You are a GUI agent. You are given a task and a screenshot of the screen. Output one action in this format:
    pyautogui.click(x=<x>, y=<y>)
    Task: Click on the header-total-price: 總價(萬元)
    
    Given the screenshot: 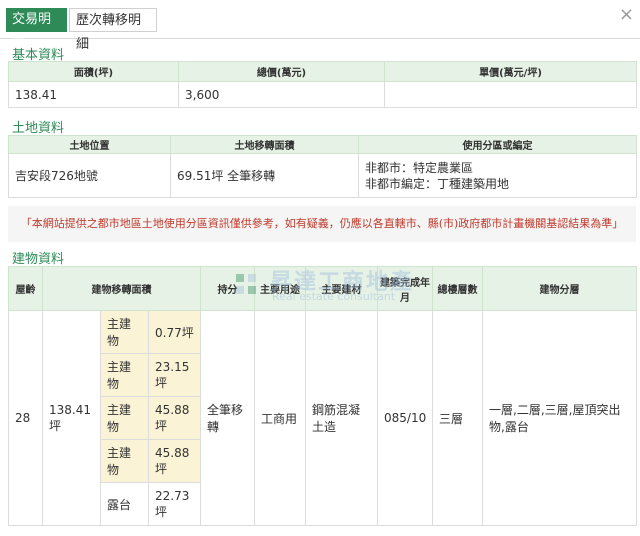 What is the action you would take?
    pyautogui.click(x=281, y=71)
    